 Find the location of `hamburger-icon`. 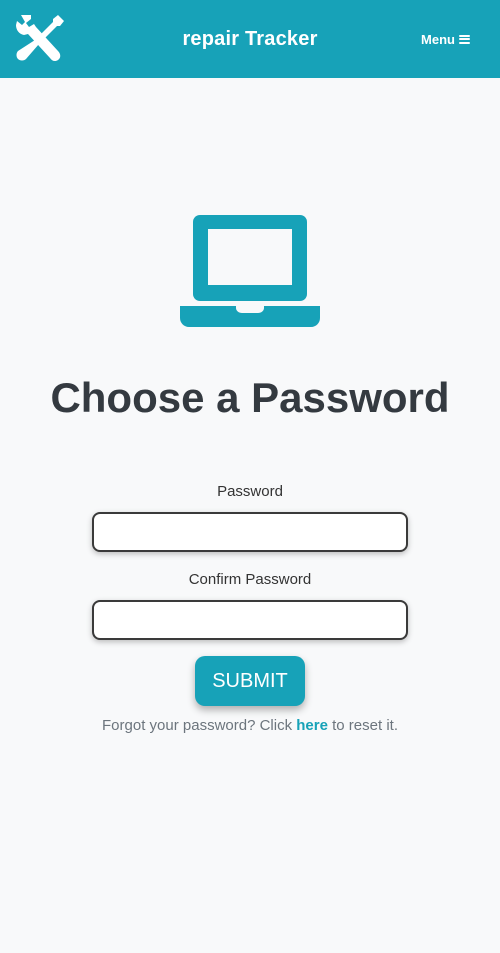

hamburger-icon is located at coordinates (464, 39).